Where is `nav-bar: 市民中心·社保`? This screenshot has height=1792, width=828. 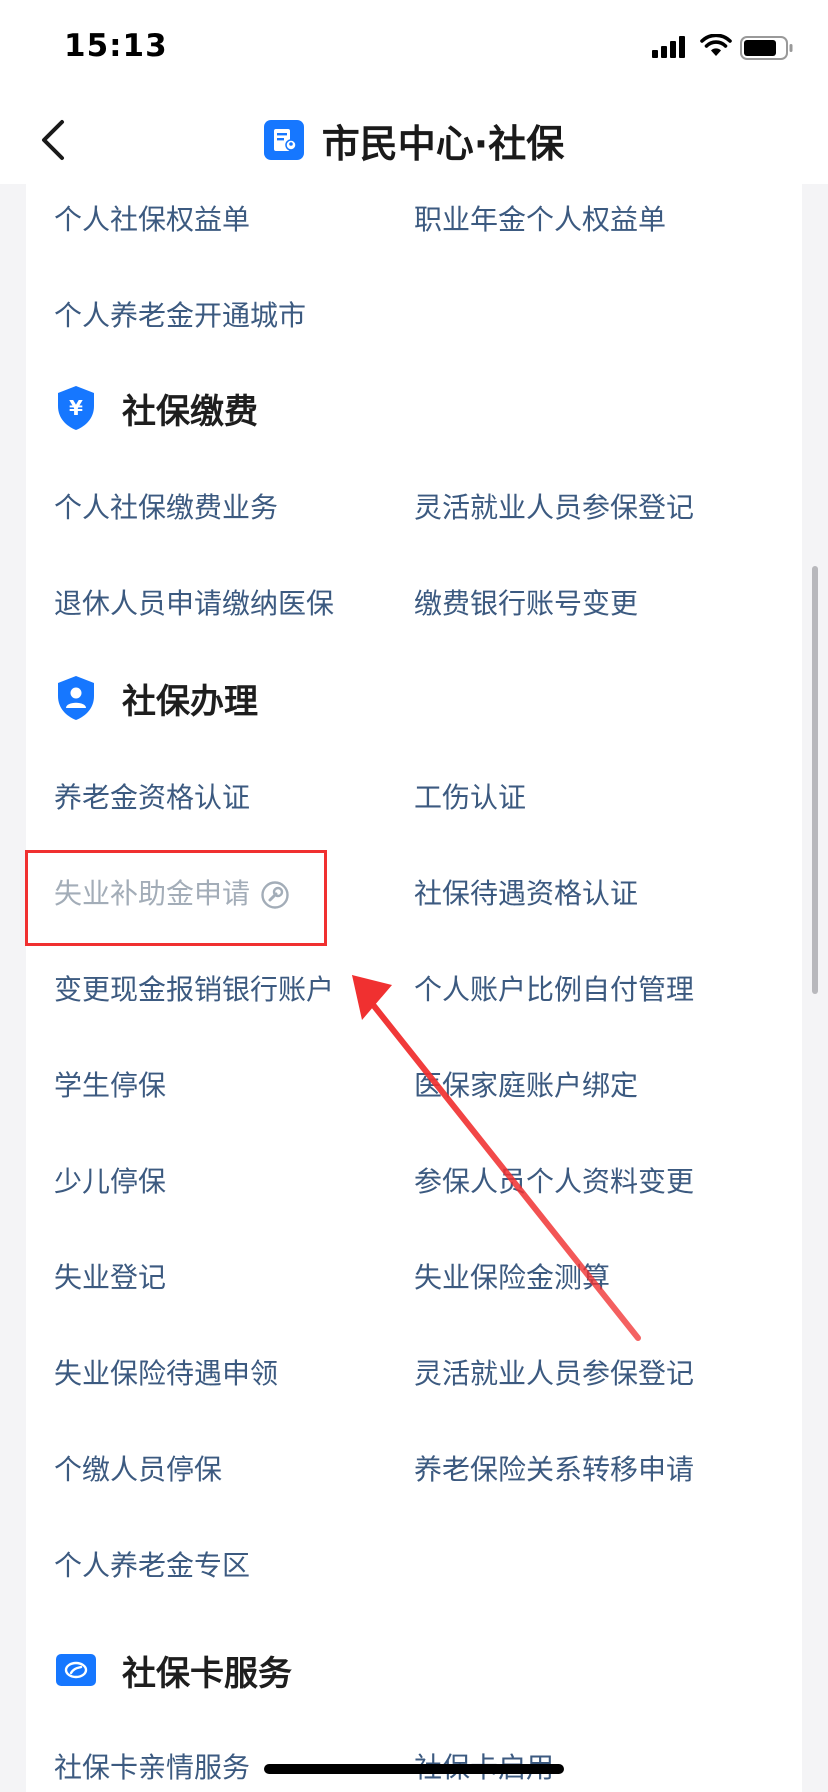 nav-bar: 市民中心·社保 is located at coordinates (414, 140).